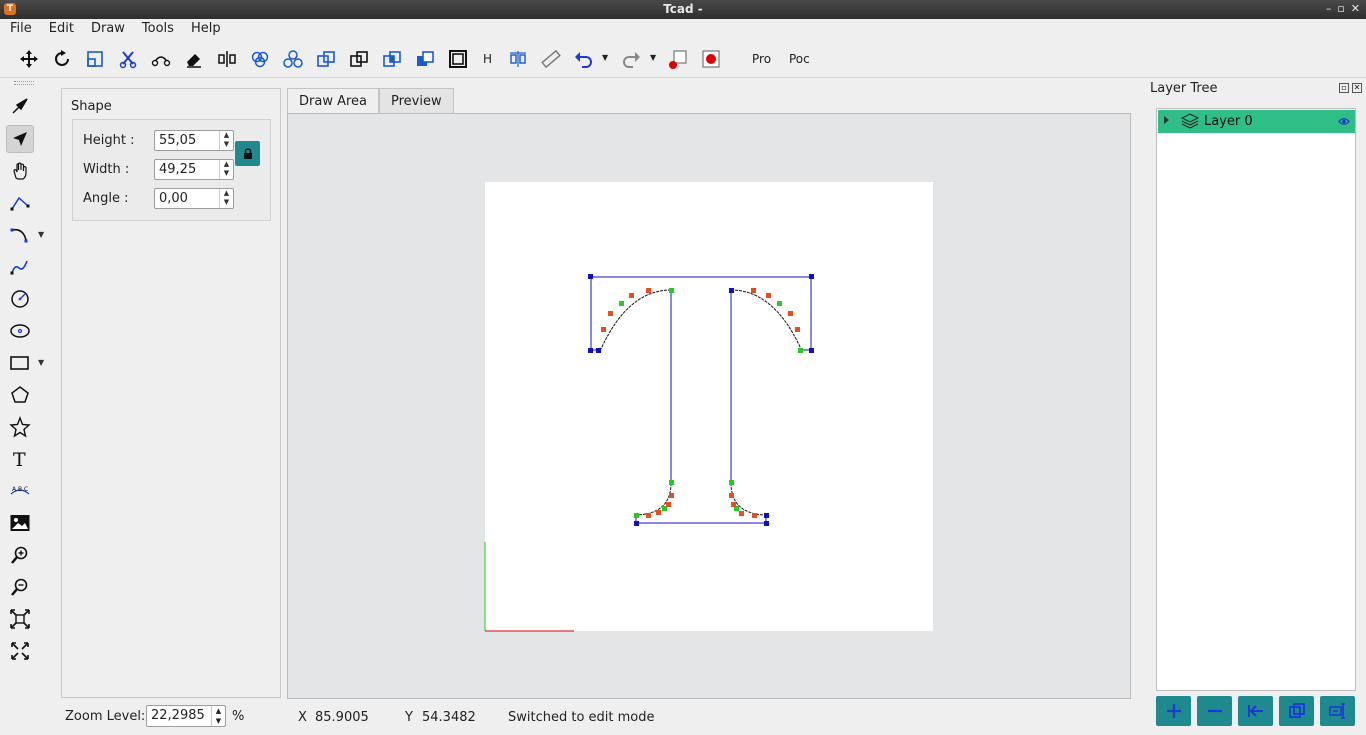  I want to click on svg-text: A B C, so click(20, 489).